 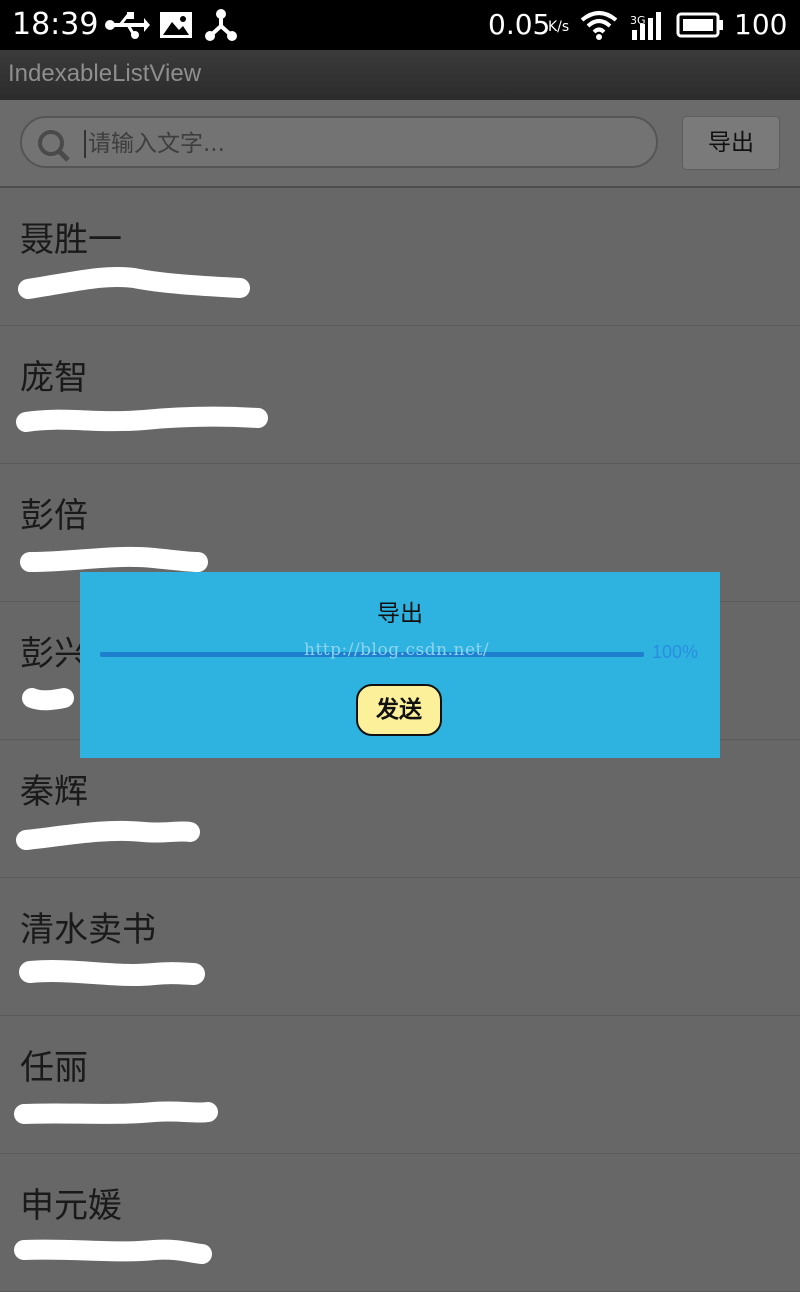 I want to click on contact-name: 任丽, so click(x=54, y=1068).